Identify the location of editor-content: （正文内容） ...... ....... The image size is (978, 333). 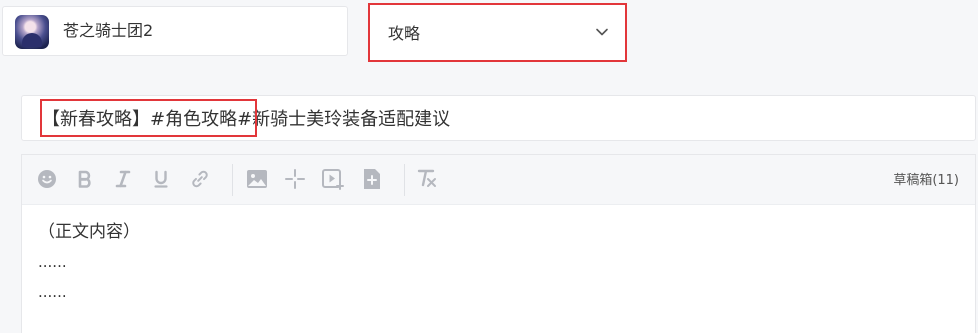
(89, 262).